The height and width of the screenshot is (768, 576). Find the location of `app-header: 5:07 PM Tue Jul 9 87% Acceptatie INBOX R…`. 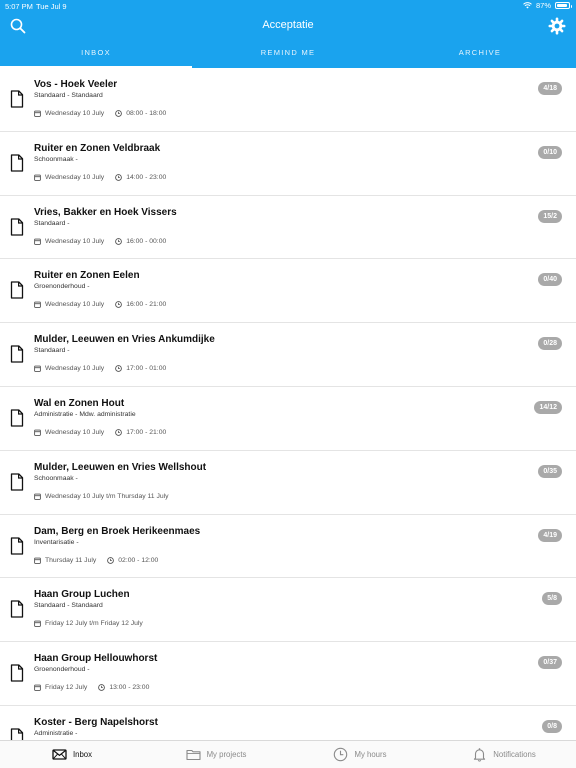

app-header: 5:07 PM Tue Jul 9 87% Acceptatie INBOX R… is located at coordinates (288, 34).